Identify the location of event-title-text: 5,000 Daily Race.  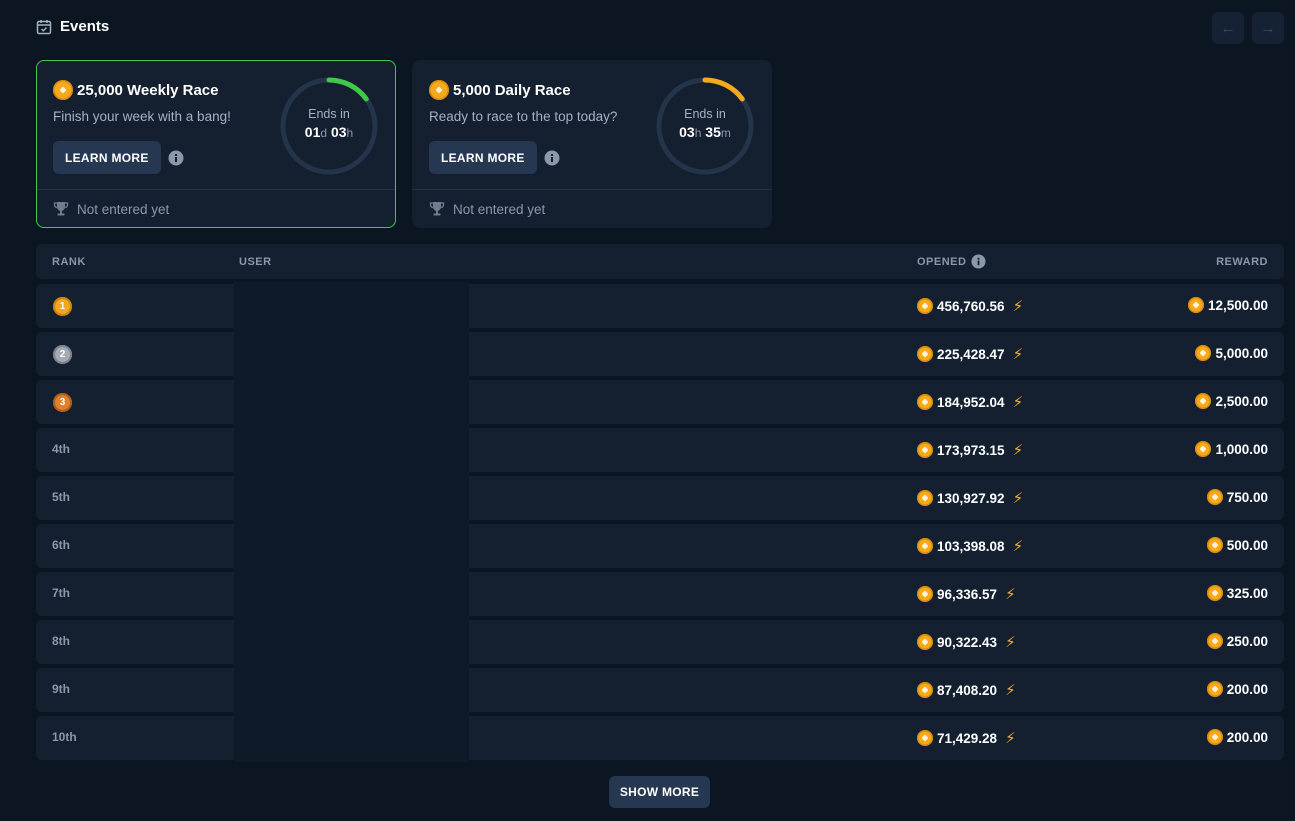
(512, 90).